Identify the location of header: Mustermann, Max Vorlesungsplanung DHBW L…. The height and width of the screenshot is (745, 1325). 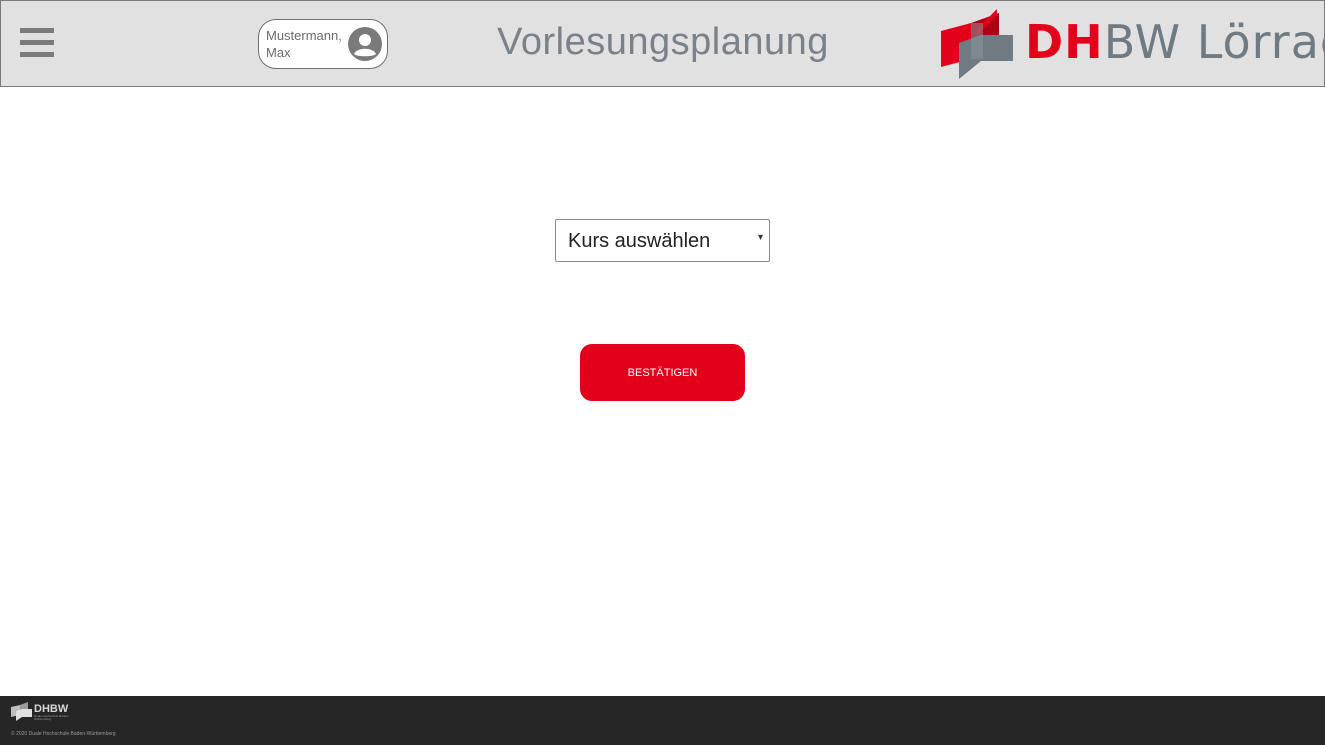
(662, 43).